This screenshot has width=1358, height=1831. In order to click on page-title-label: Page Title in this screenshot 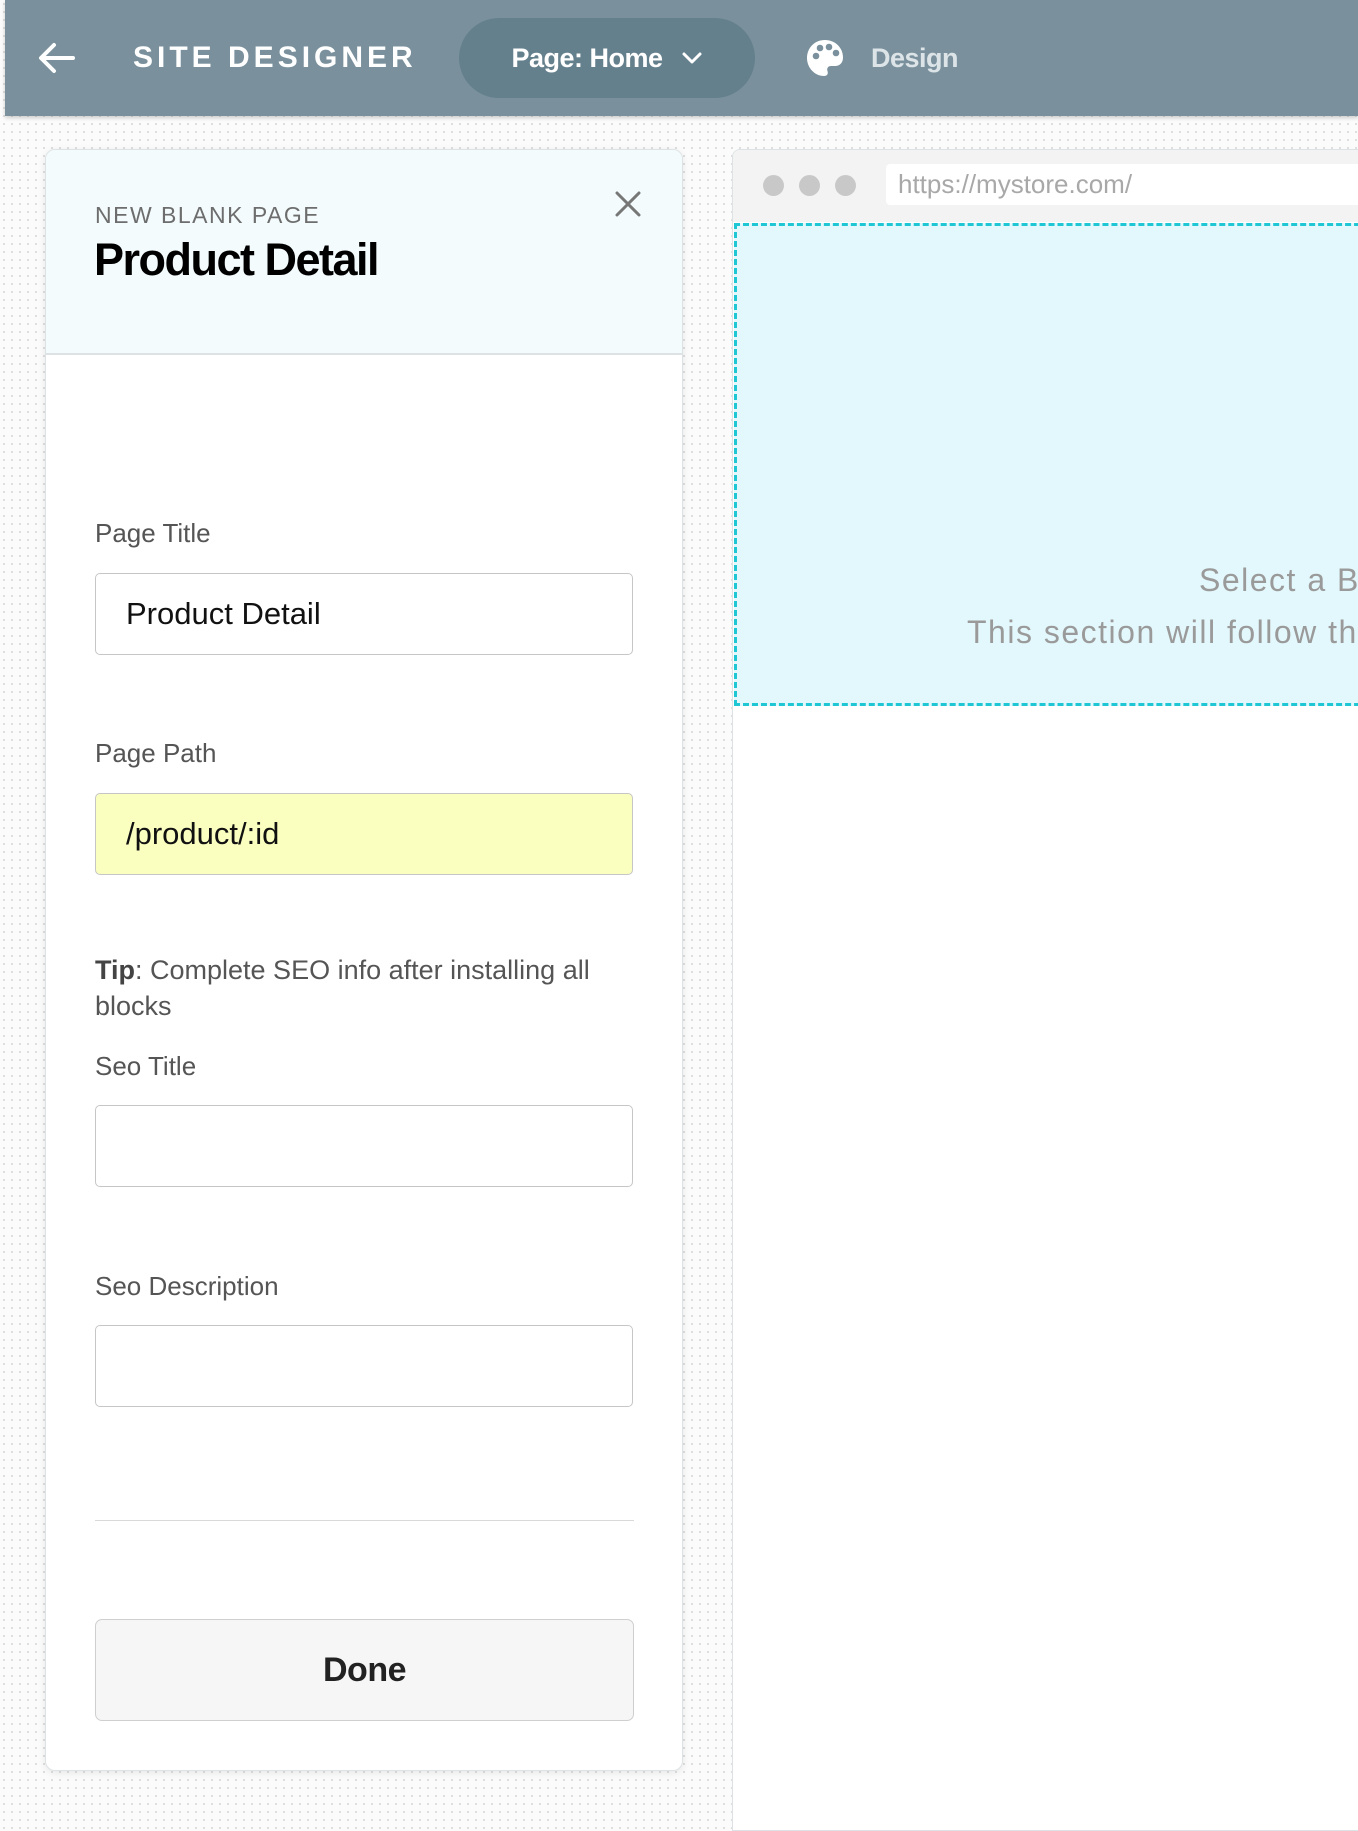, I will do `click(153, 533)`.